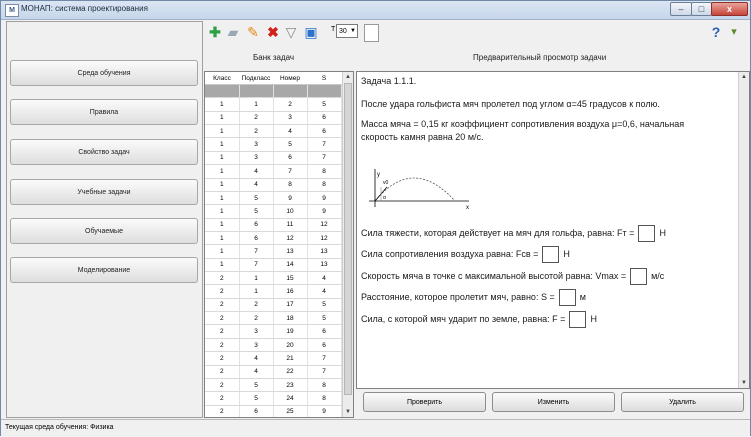 The height and width of the screenshot is (437, 751). What do you see at coordinates (104, 231) in the screenshot?
I see `sidebar-item-learners: Обучаемые` at bounding box center [104, 231].